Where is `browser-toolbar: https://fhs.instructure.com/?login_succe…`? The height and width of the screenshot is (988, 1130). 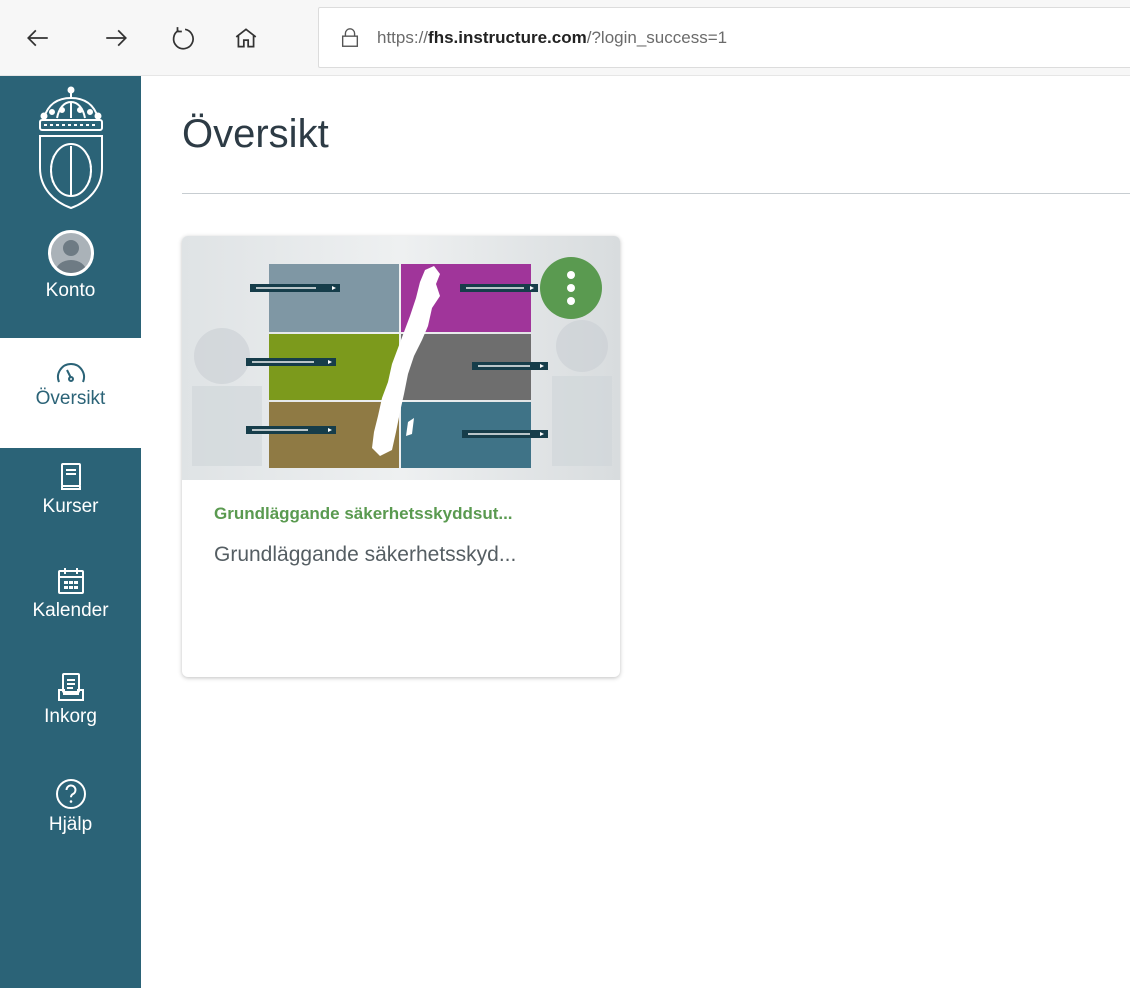 browser-toolbar: https://fhs.instructure.com/?login_succe… is located at coordinates (565, 38).